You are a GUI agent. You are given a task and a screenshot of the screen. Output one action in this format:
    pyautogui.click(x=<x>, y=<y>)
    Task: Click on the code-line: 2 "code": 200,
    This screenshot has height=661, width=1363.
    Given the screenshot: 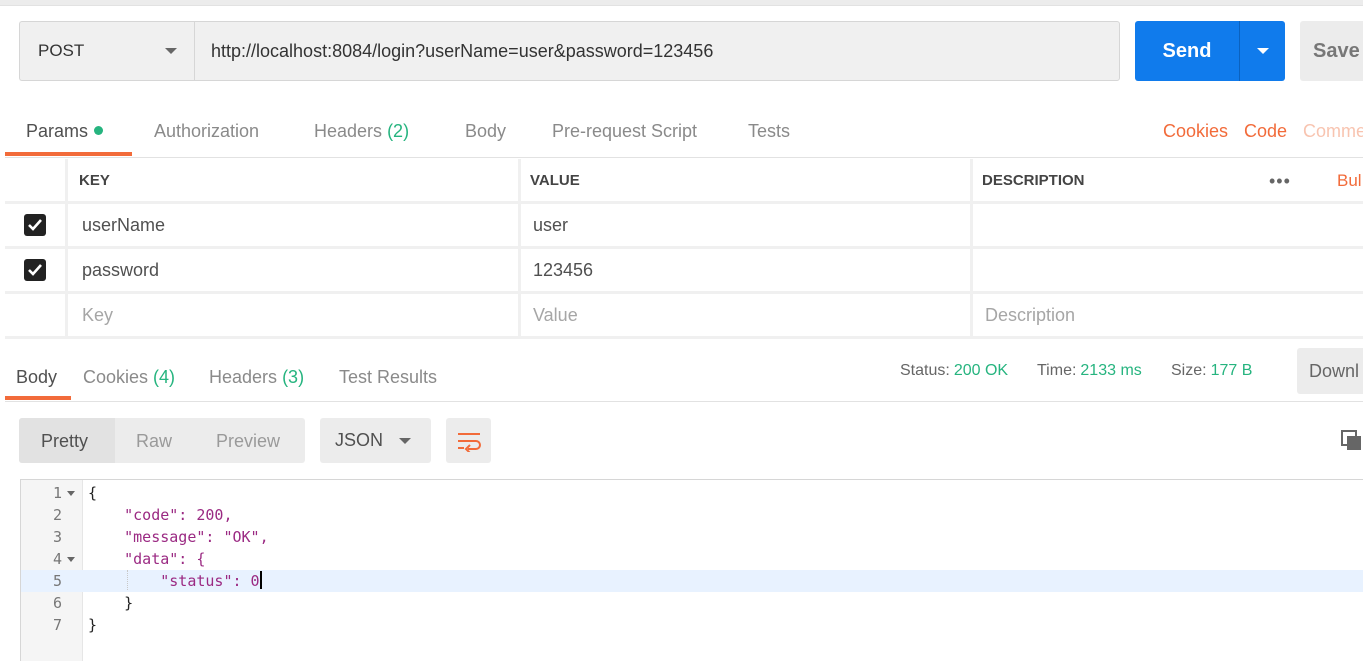 What is the action you would take?
    pyautogui.click(x=692, y=515)
    